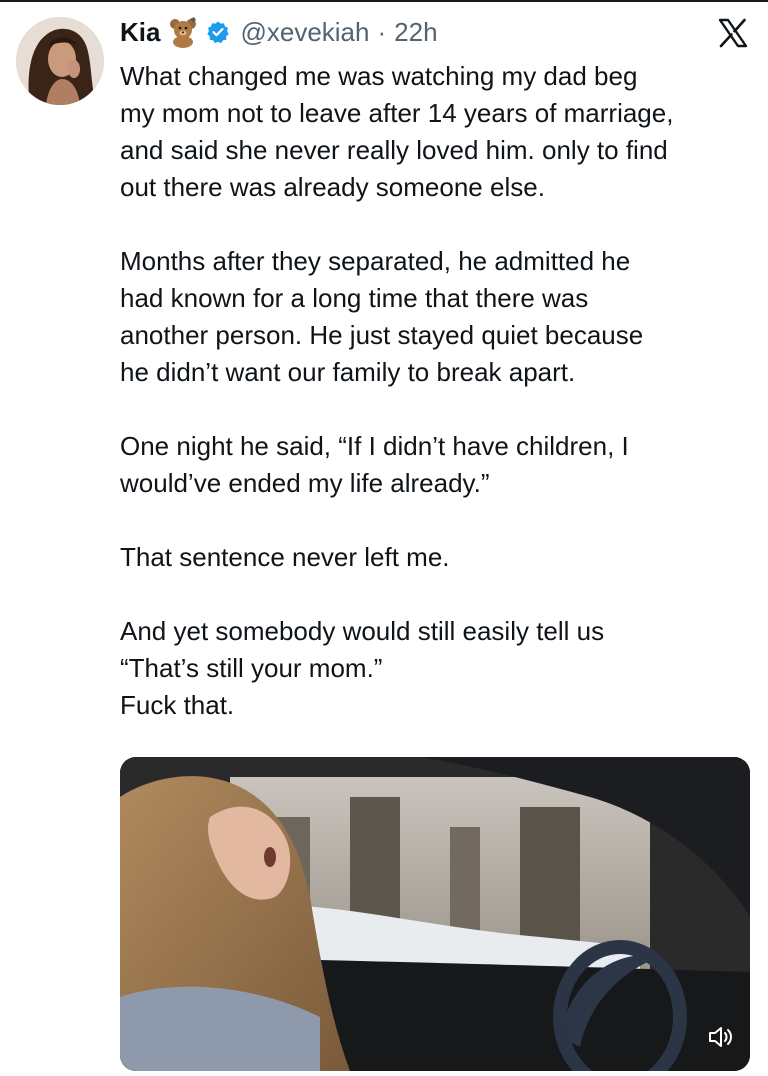 Image resolution: width=768 pixels, height=1076 pixels. Describe the element at coordinates (415, 32) in the screenshot. I see `post-timestamp: 22h` at that location.